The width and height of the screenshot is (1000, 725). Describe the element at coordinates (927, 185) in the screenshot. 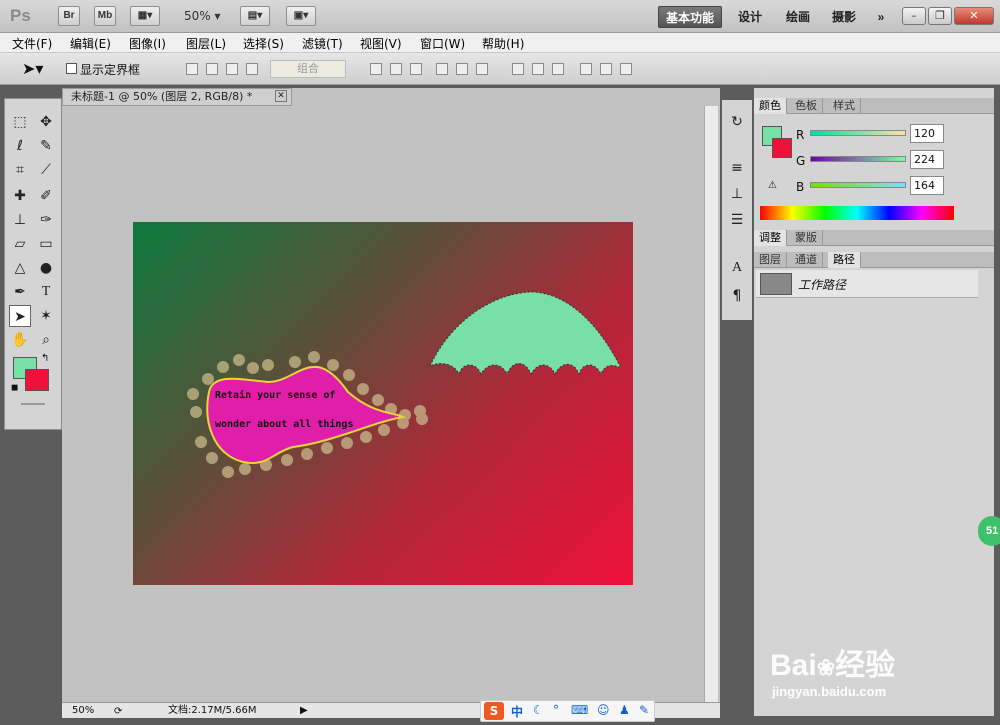

I see `b-value: 164` at that location.